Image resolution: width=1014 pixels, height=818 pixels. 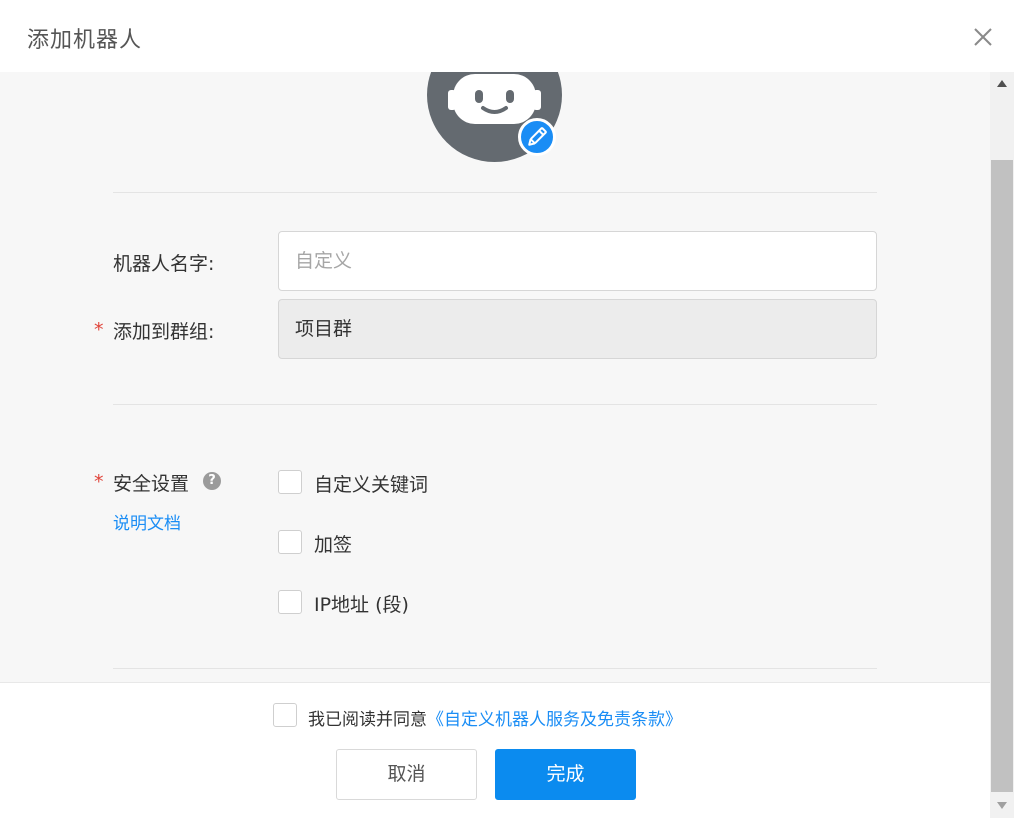 What do you see at coordinates (1002, 805) in the screenshot?
I see `scroll-down-arrow-icon` at bounding box center [1002, 805].